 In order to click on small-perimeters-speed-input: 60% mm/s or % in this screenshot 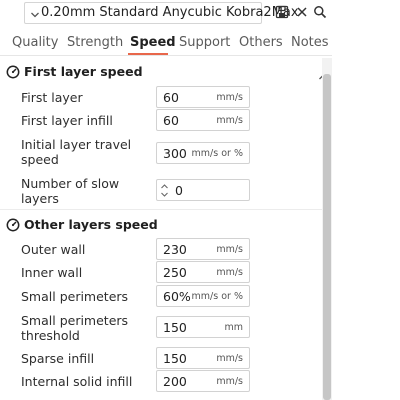, I will do `click(203, 296)`.